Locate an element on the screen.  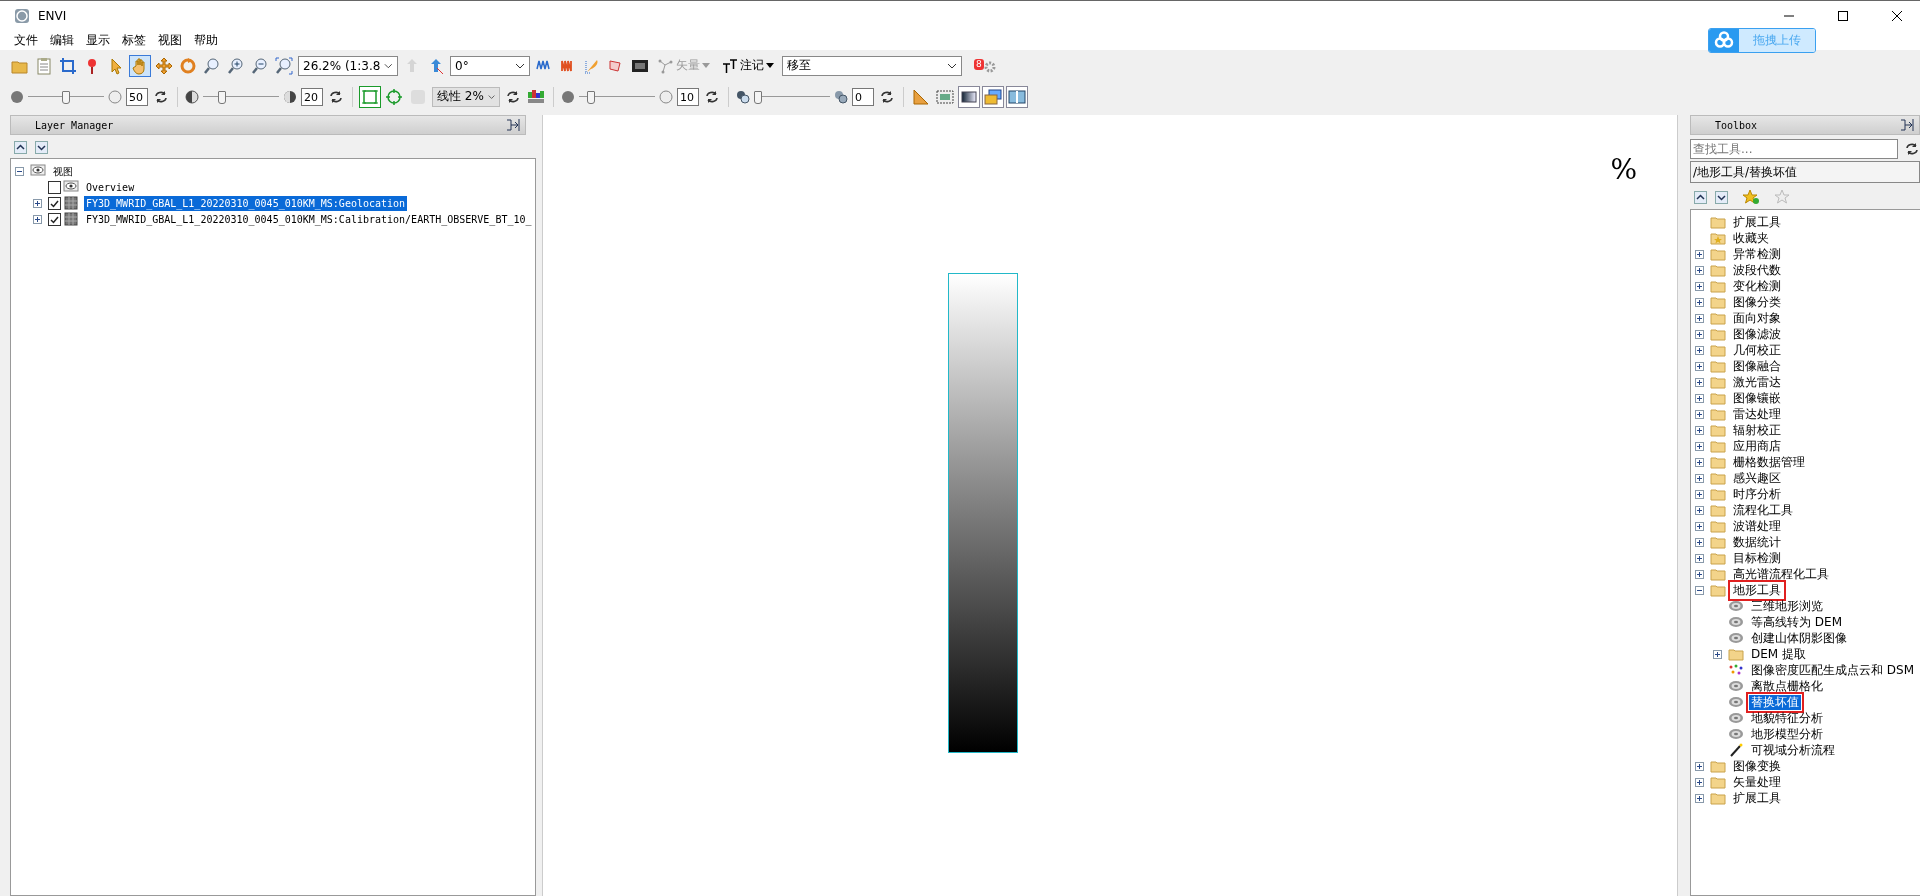
tree-item: 地形模型分析 is located at coordinates (1787, 734).